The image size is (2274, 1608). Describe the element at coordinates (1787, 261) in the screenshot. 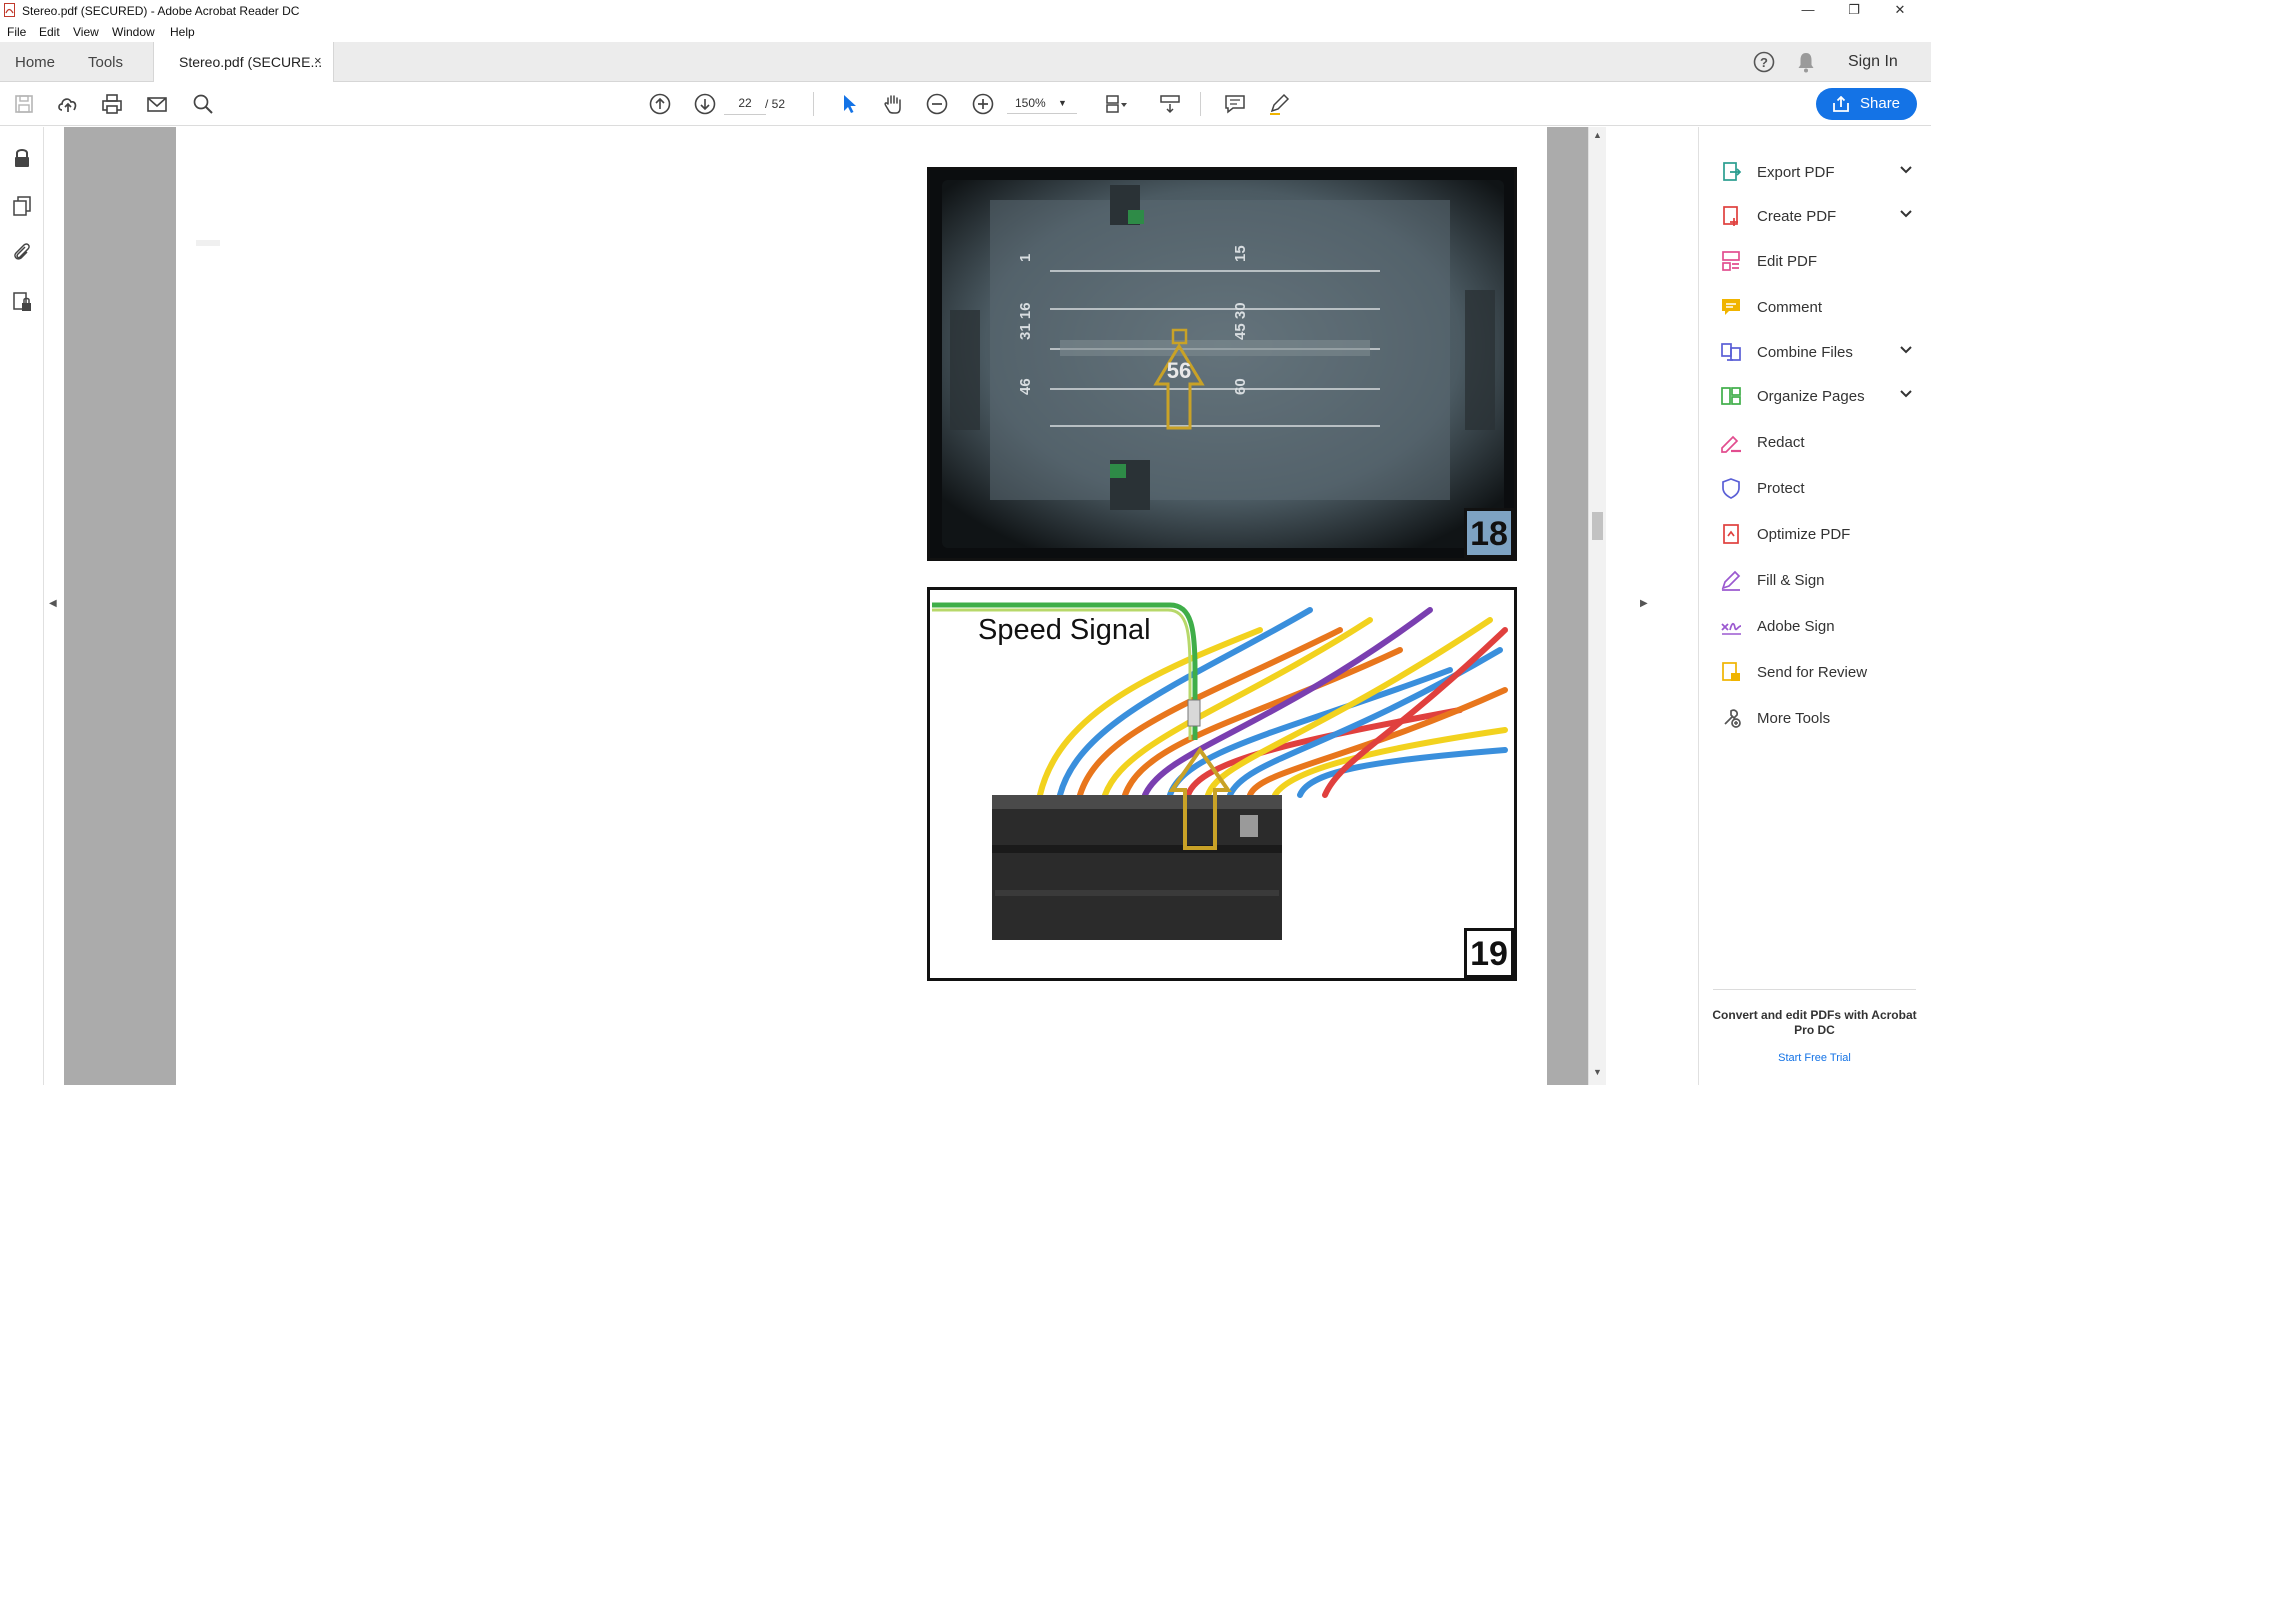

I see `tool-label: Edit PDF` at that location.